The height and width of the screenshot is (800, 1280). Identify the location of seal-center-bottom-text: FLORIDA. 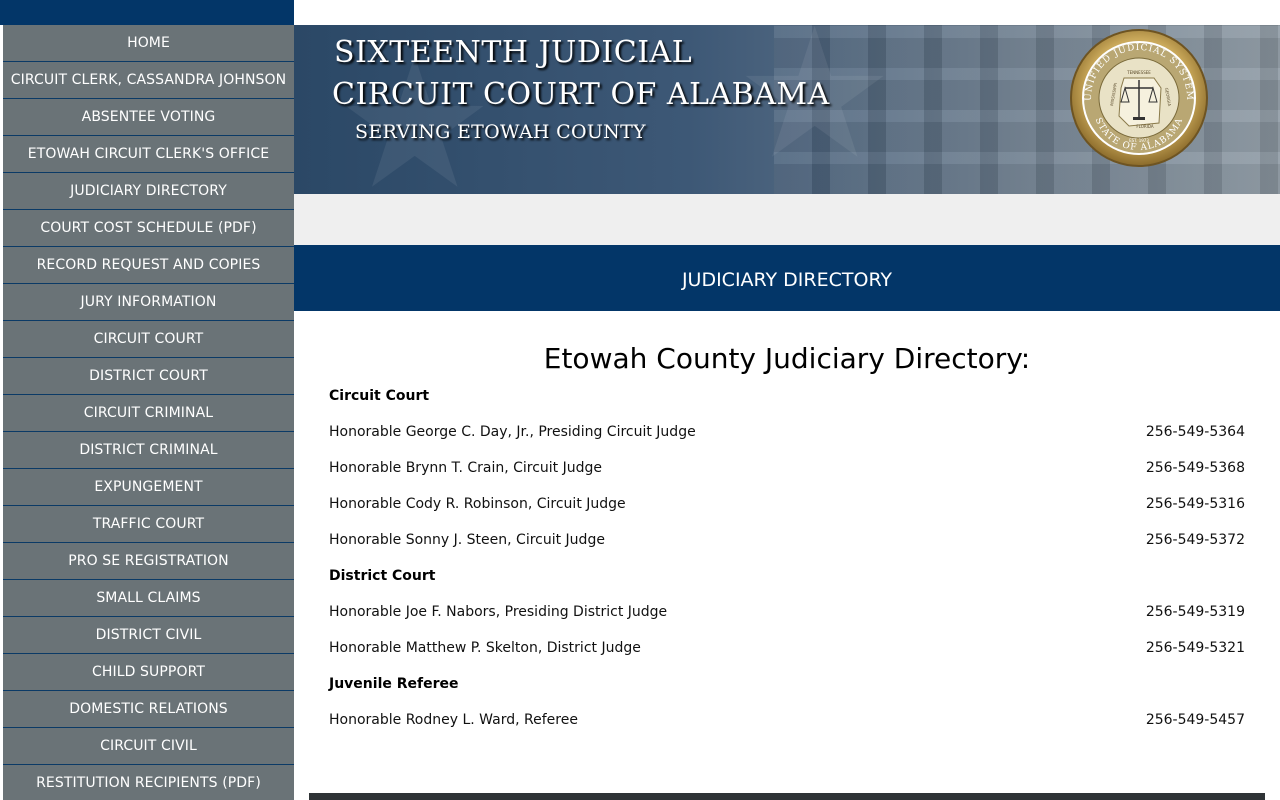
(1145, 126).